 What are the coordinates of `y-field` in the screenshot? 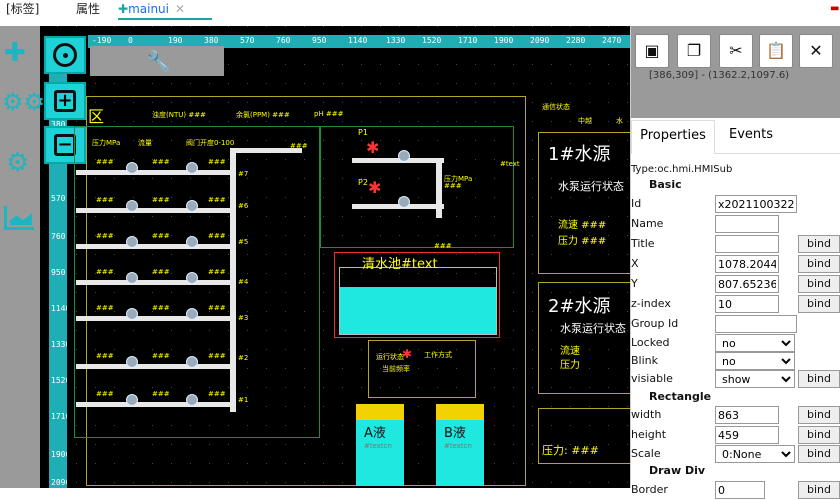 It's located at (747, 284).